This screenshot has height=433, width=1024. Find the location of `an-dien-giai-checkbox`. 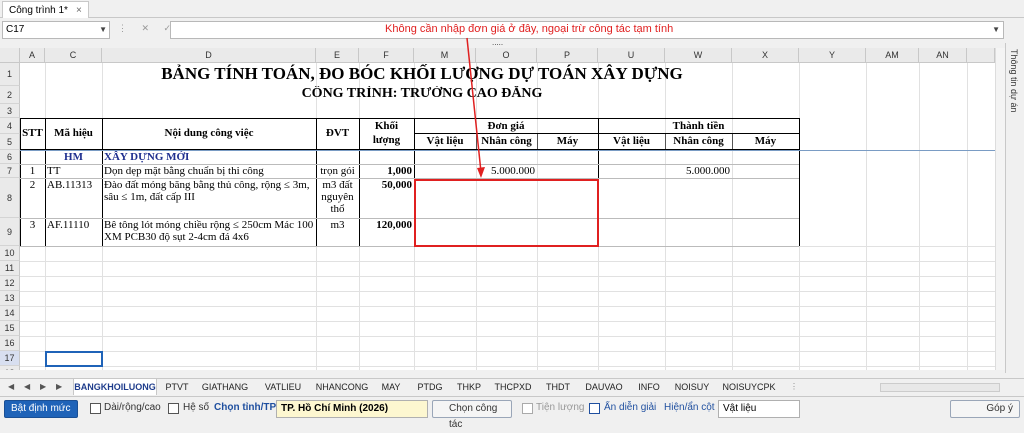

an-dien-giai-checkbox is located at coordinates (594, 408).